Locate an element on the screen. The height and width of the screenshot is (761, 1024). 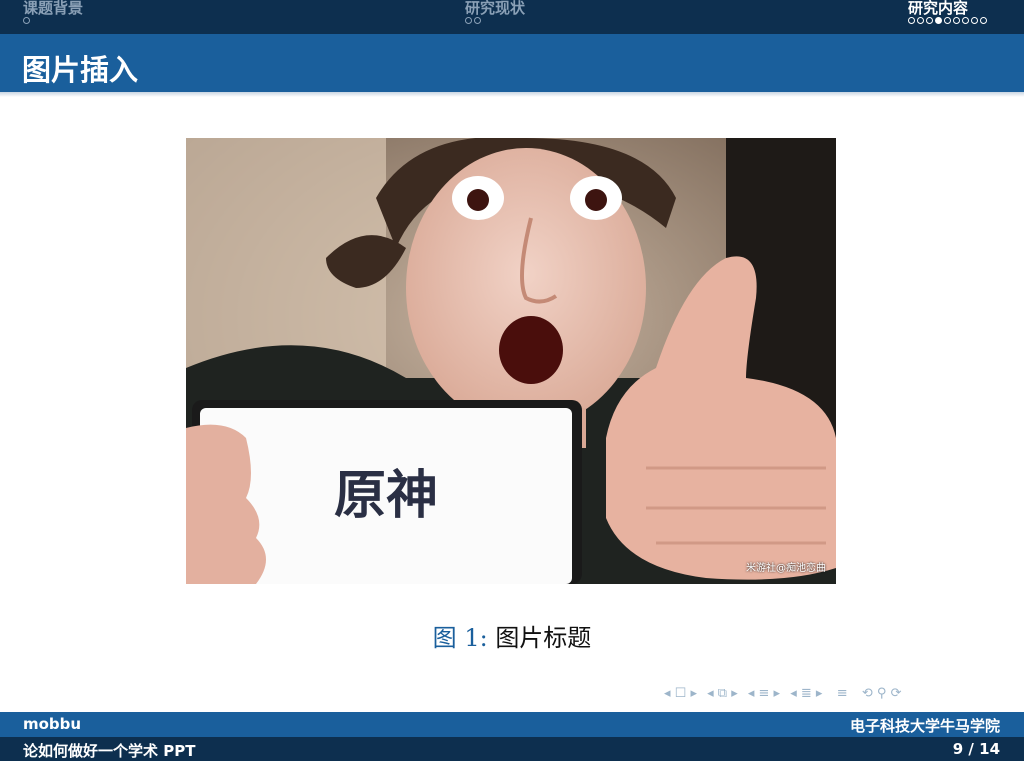
nav-section-title: 研究现状 is located at coordinates (495, 8).